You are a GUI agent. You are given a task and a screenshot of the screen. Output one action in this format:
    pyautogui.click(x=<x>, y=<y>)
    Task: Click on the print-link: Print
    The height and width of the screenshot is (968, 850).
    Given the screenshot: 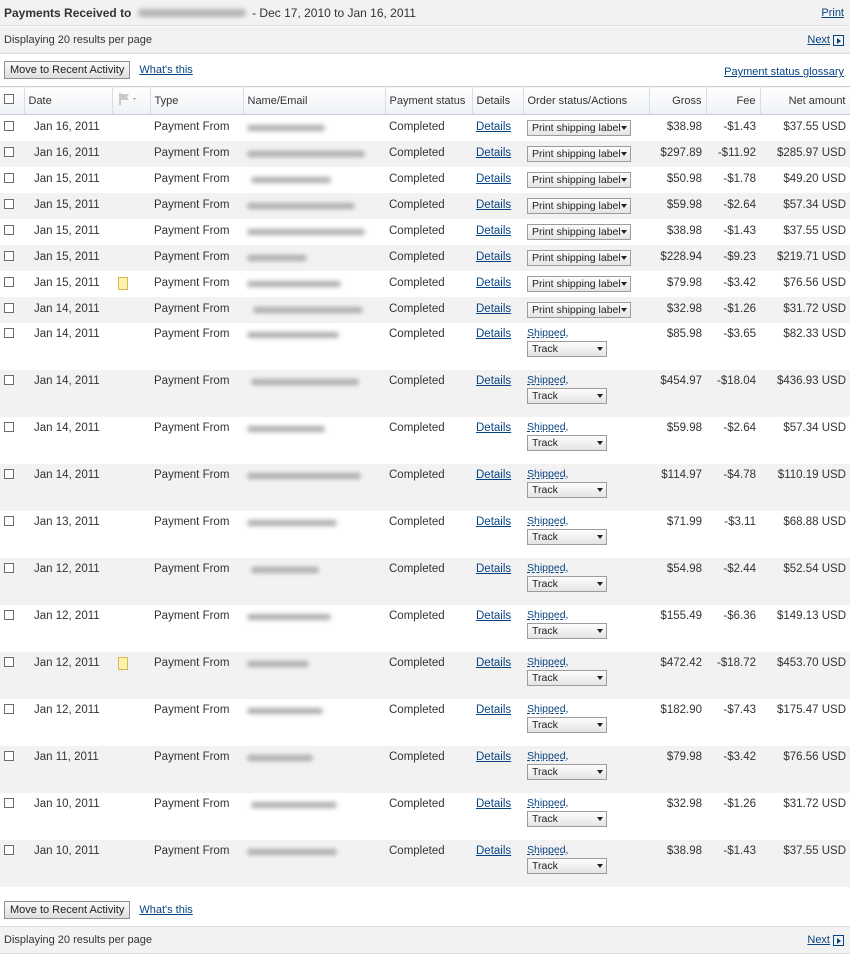 What is the action you would take?
    pyautogui.click(x=832, y=13)
    